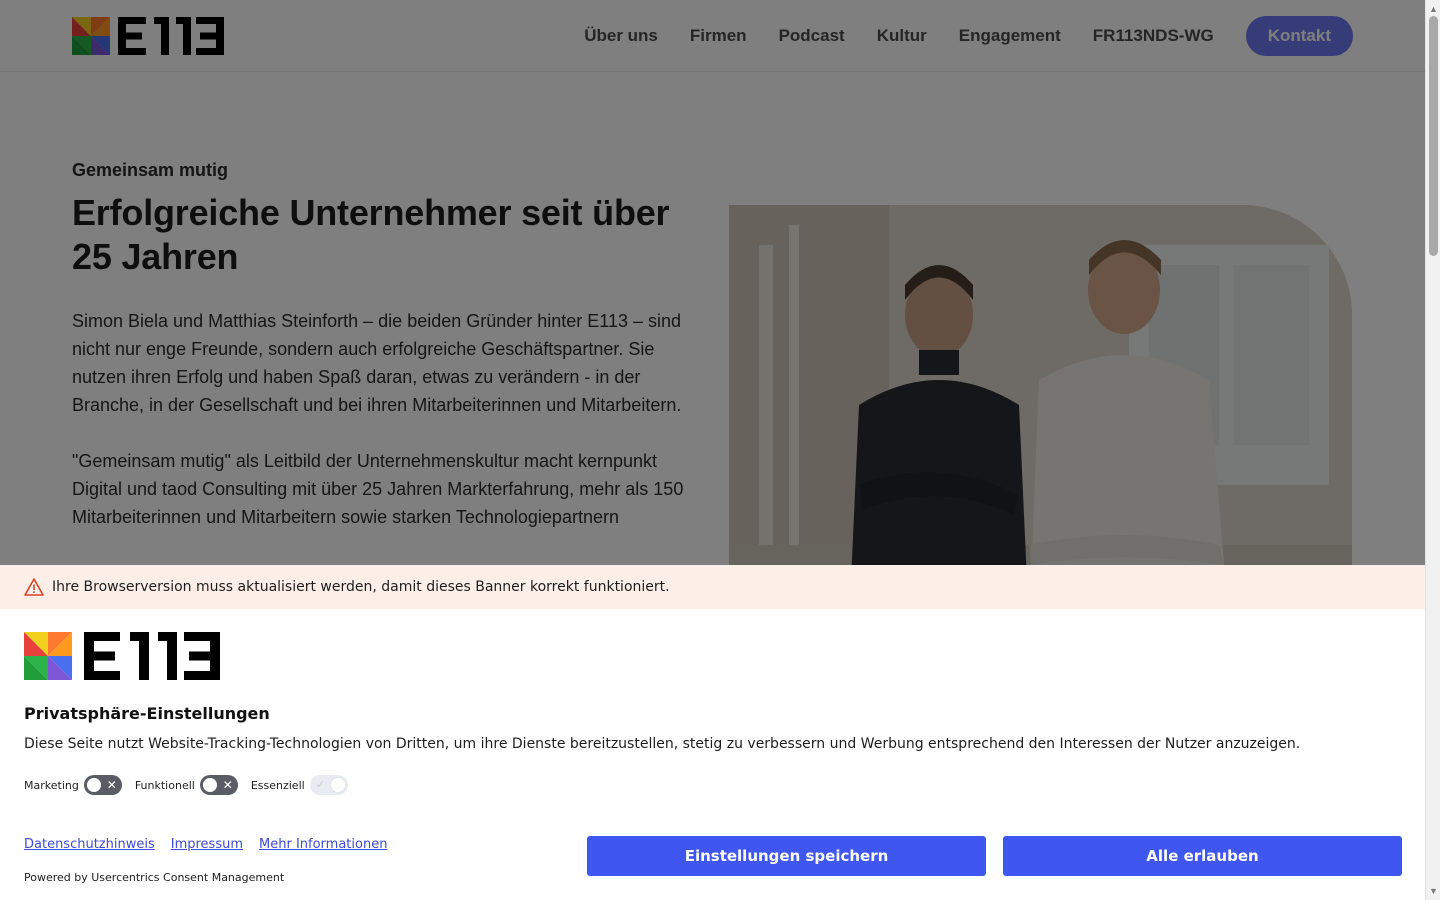 The image size is (1440, 900). What do you see at coordinates (102, 785) in the screenshot?
I see `marketing-toggle: ✕` at bounding box center [102, 785].